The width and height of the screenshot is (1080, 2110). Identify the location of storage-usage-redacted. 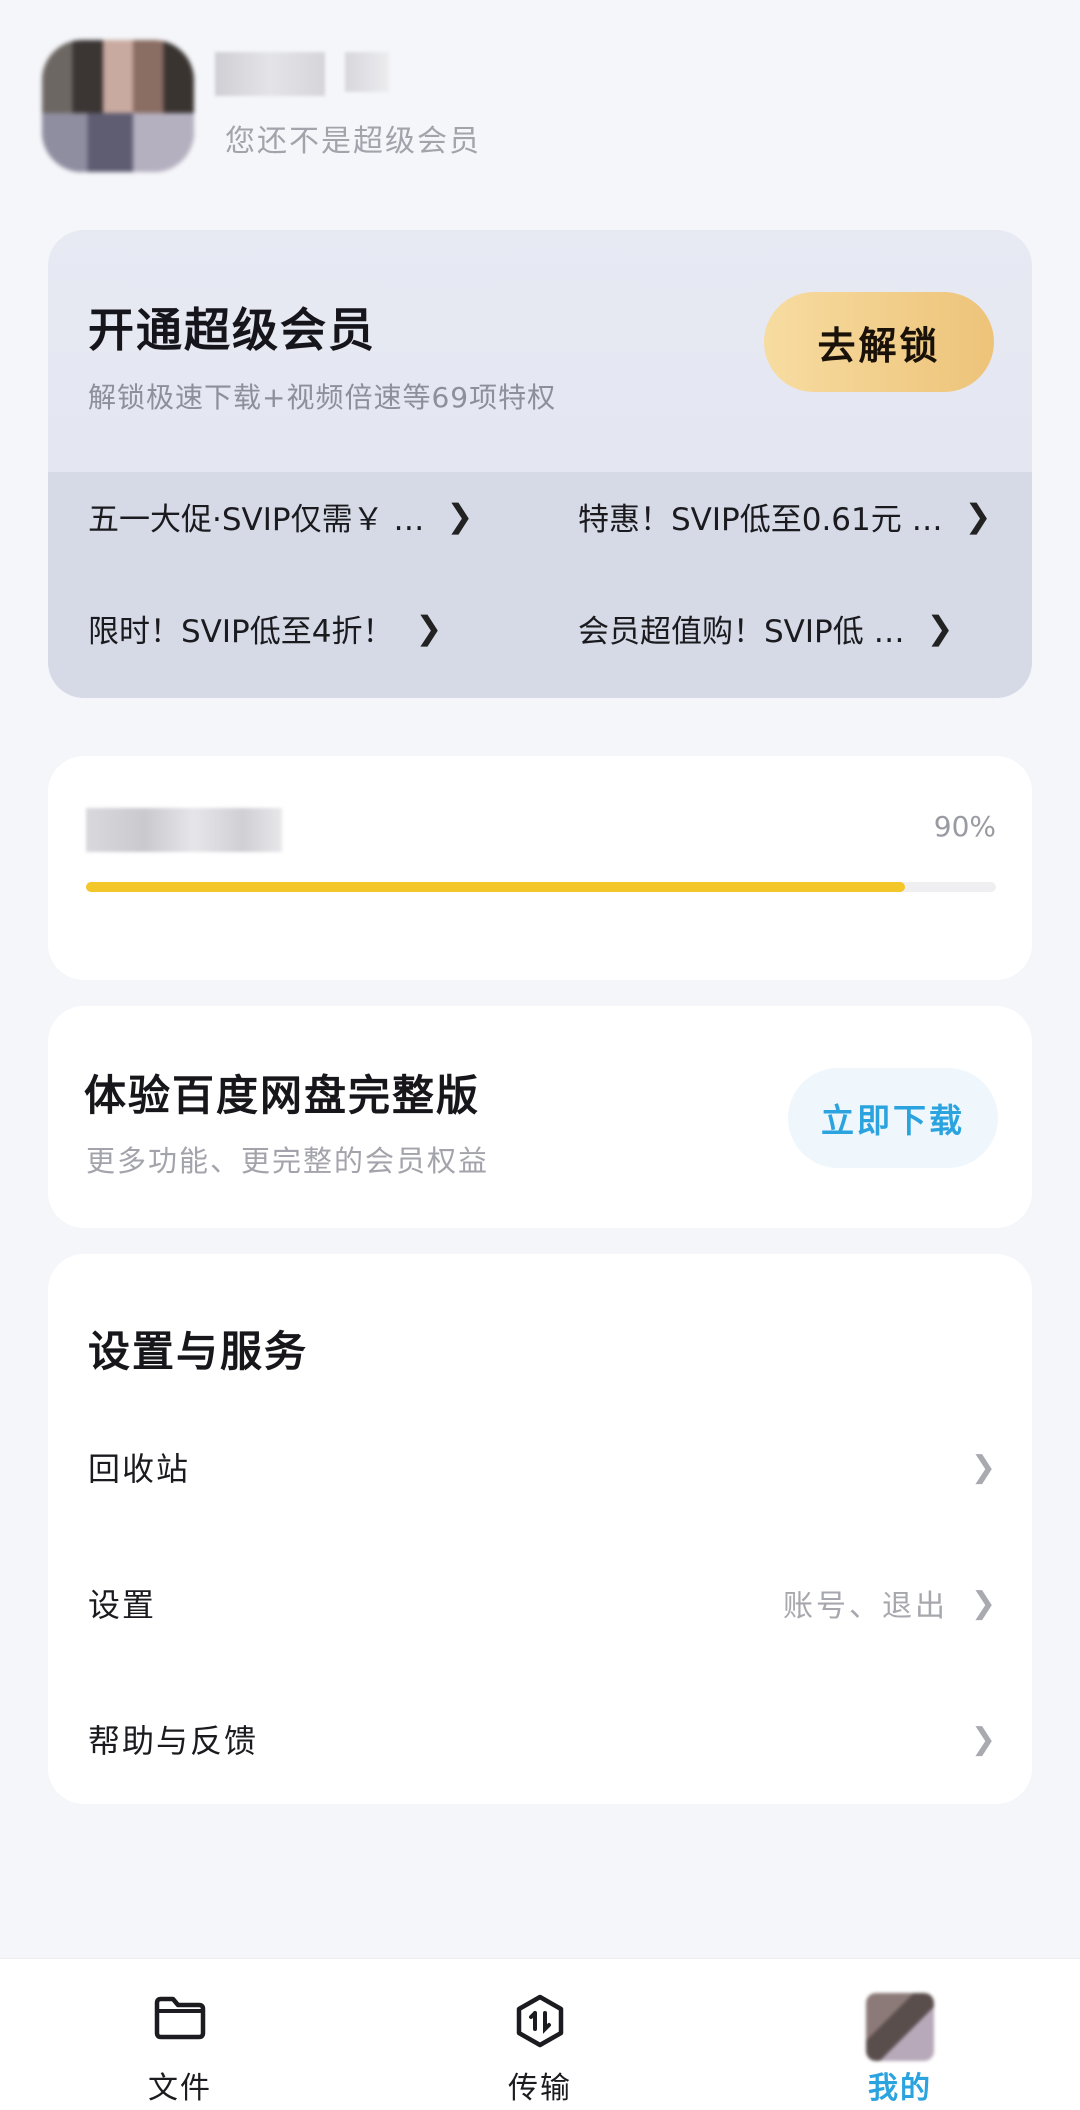
(184, 830).